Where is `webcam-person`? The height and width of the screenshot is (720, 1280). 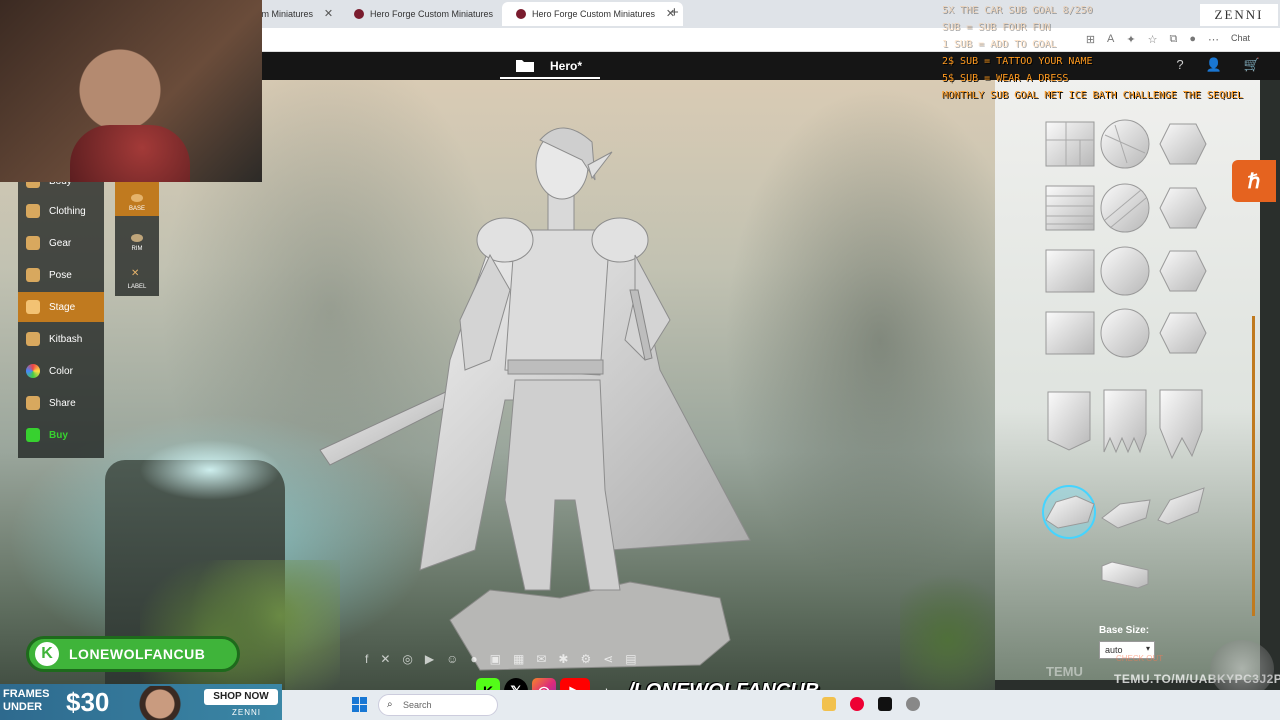
webcam-person is located at coordinates (130, 153).